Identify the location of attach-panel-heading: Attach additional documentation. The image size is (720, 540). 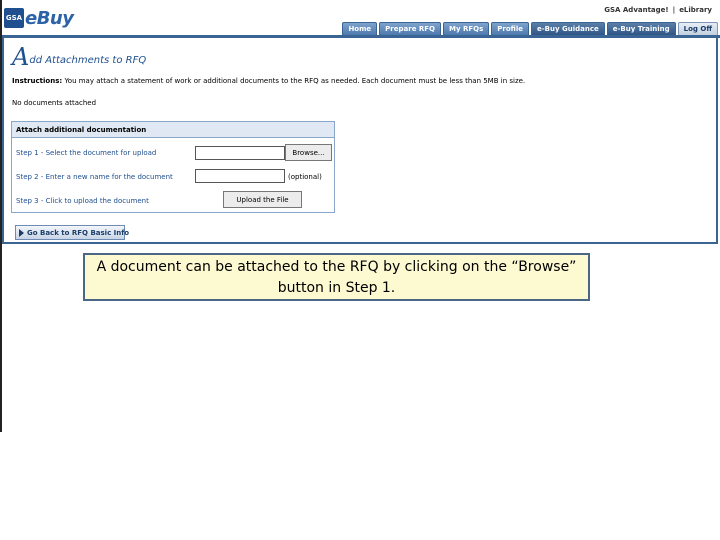
(173, 130).